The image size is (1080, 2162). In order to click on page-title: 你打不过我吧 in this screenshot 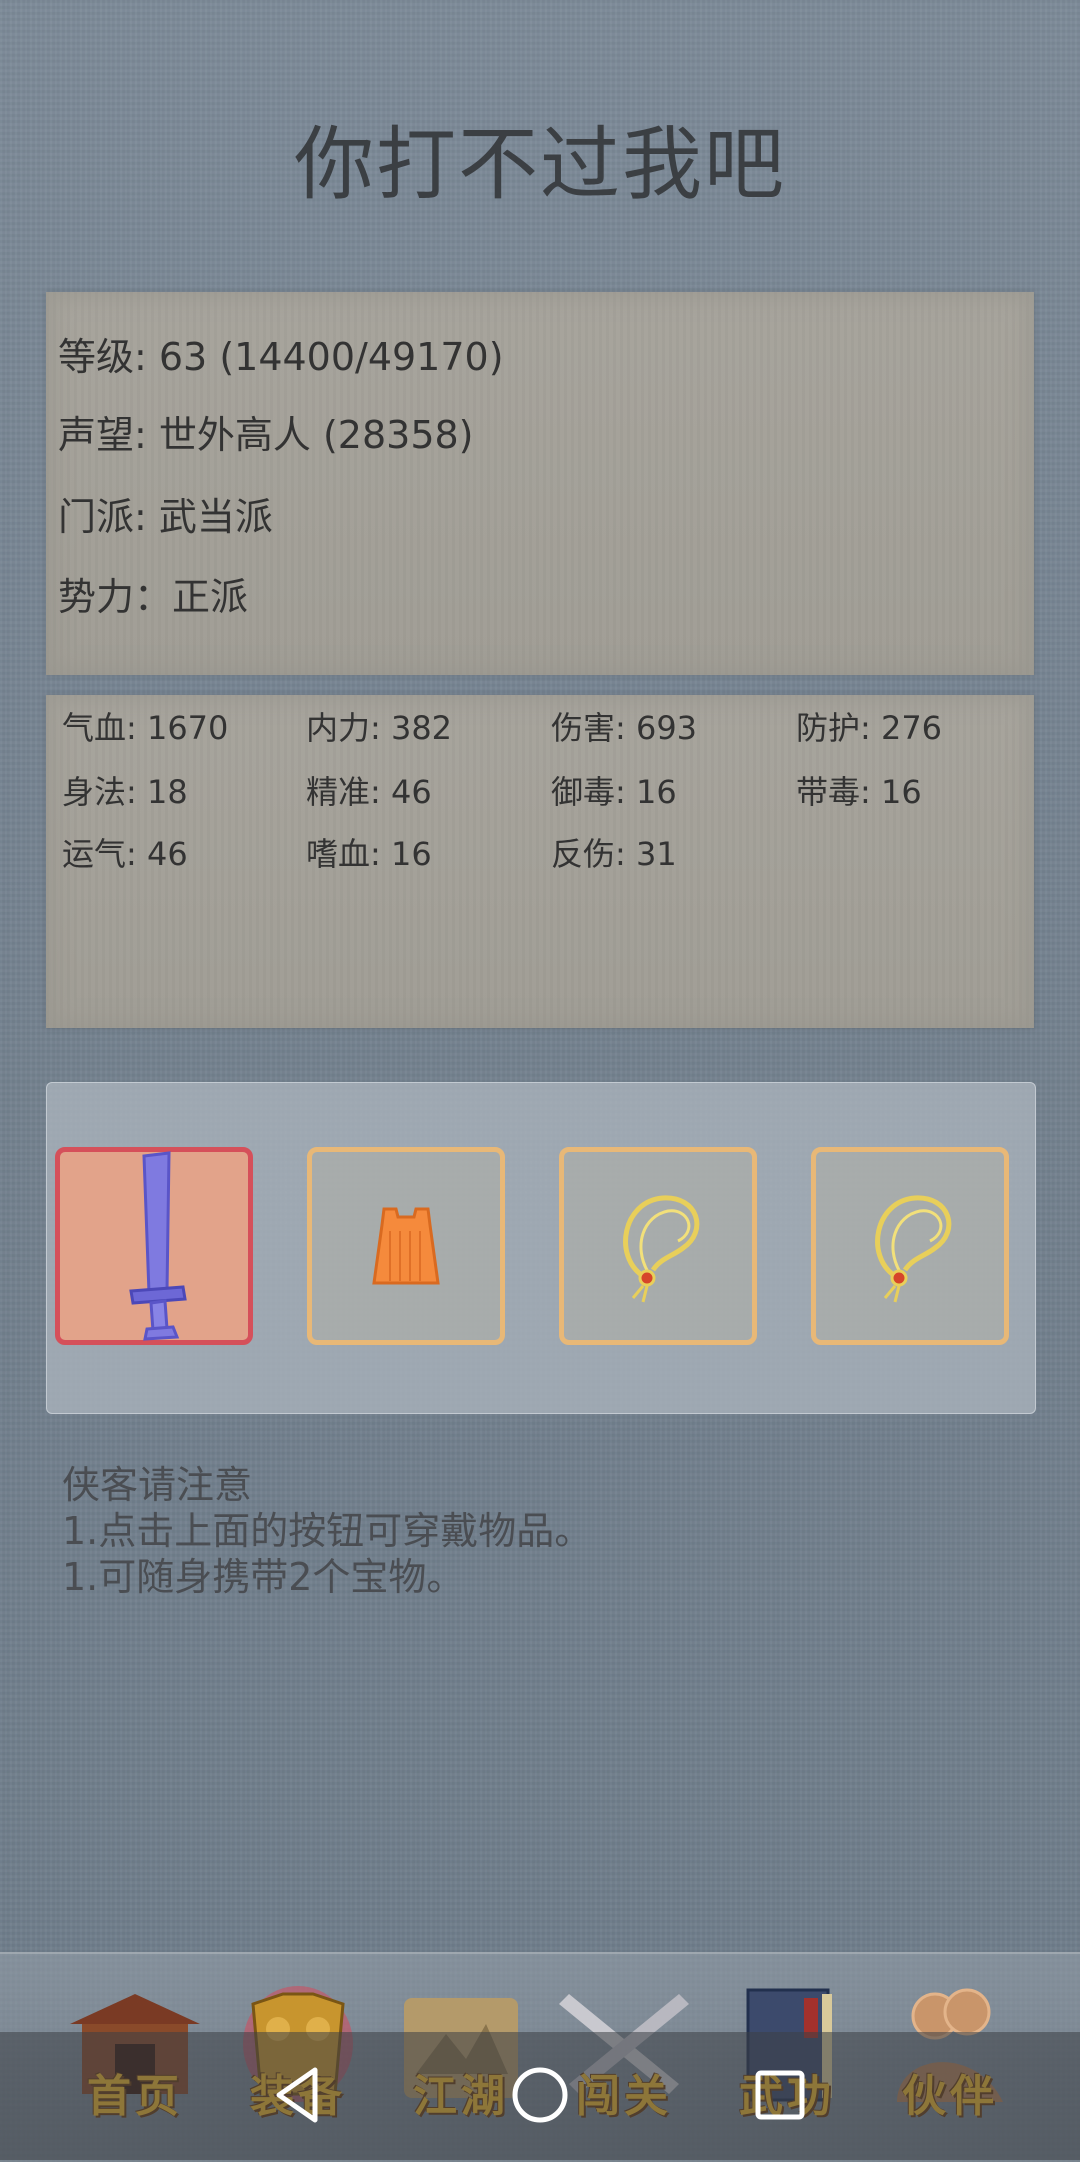, I will do `click(540, 164)`.